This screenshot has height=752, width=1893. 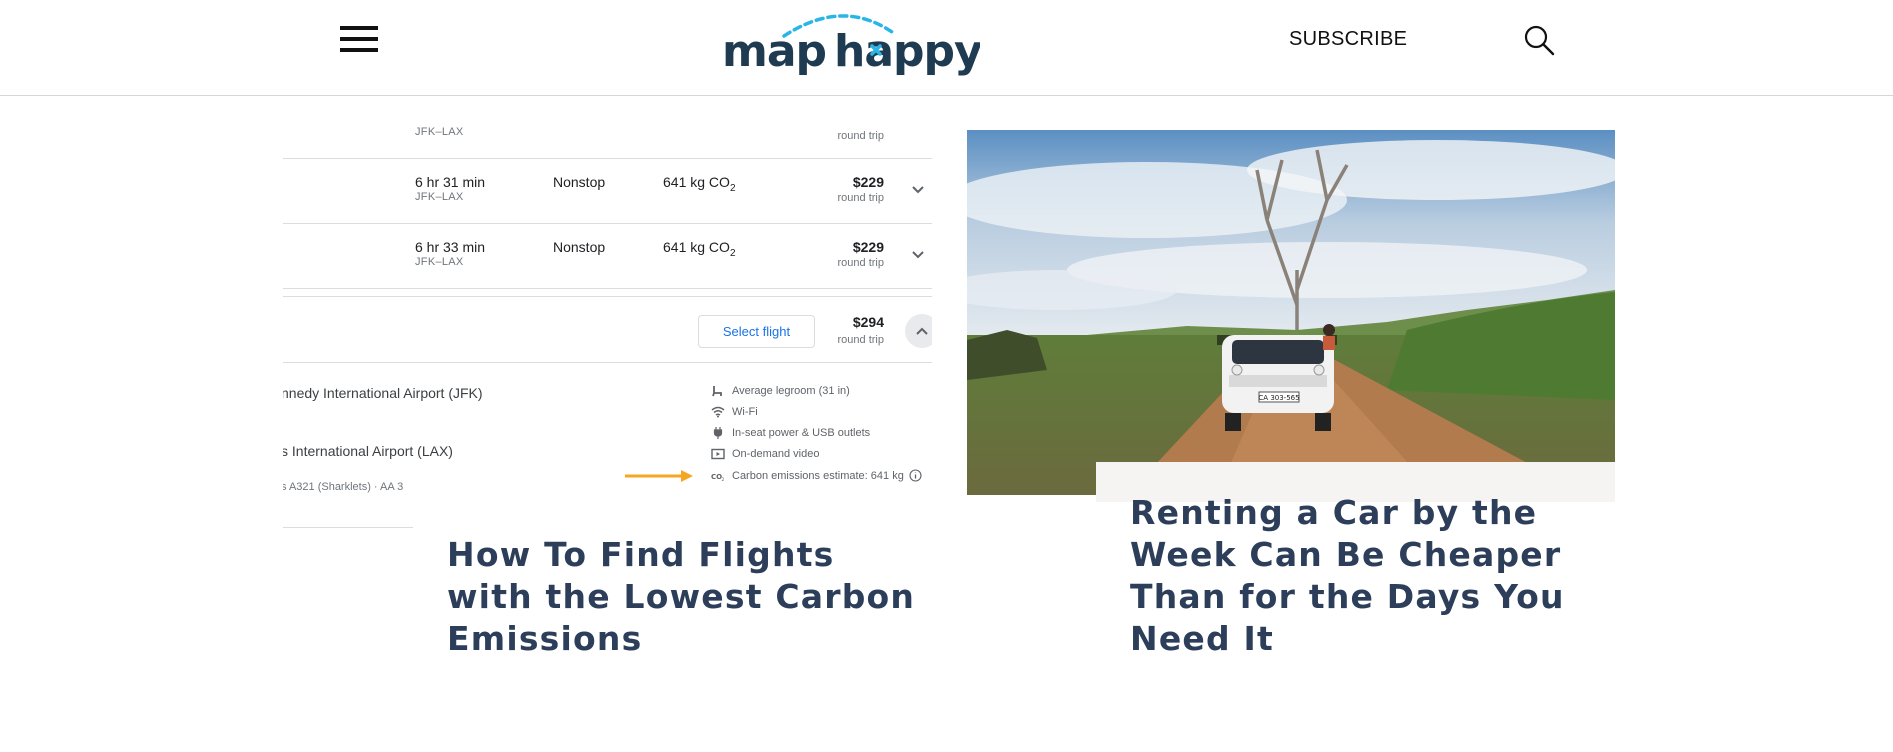 What do you see at coordinates (718, 454) in the screenshot?
I see `video-icon` at bounding box center [718, 454].